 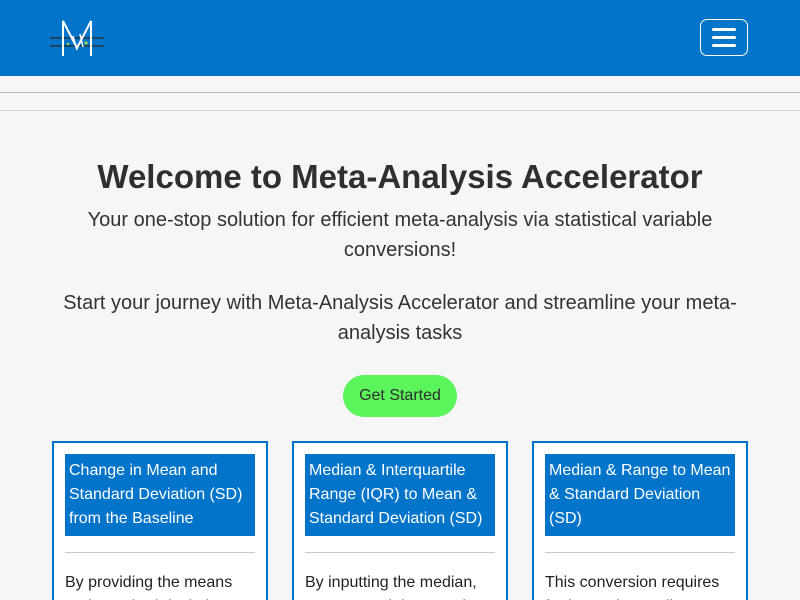 I want to click on get-started-button: Get Started, so click(x=400, y=396).